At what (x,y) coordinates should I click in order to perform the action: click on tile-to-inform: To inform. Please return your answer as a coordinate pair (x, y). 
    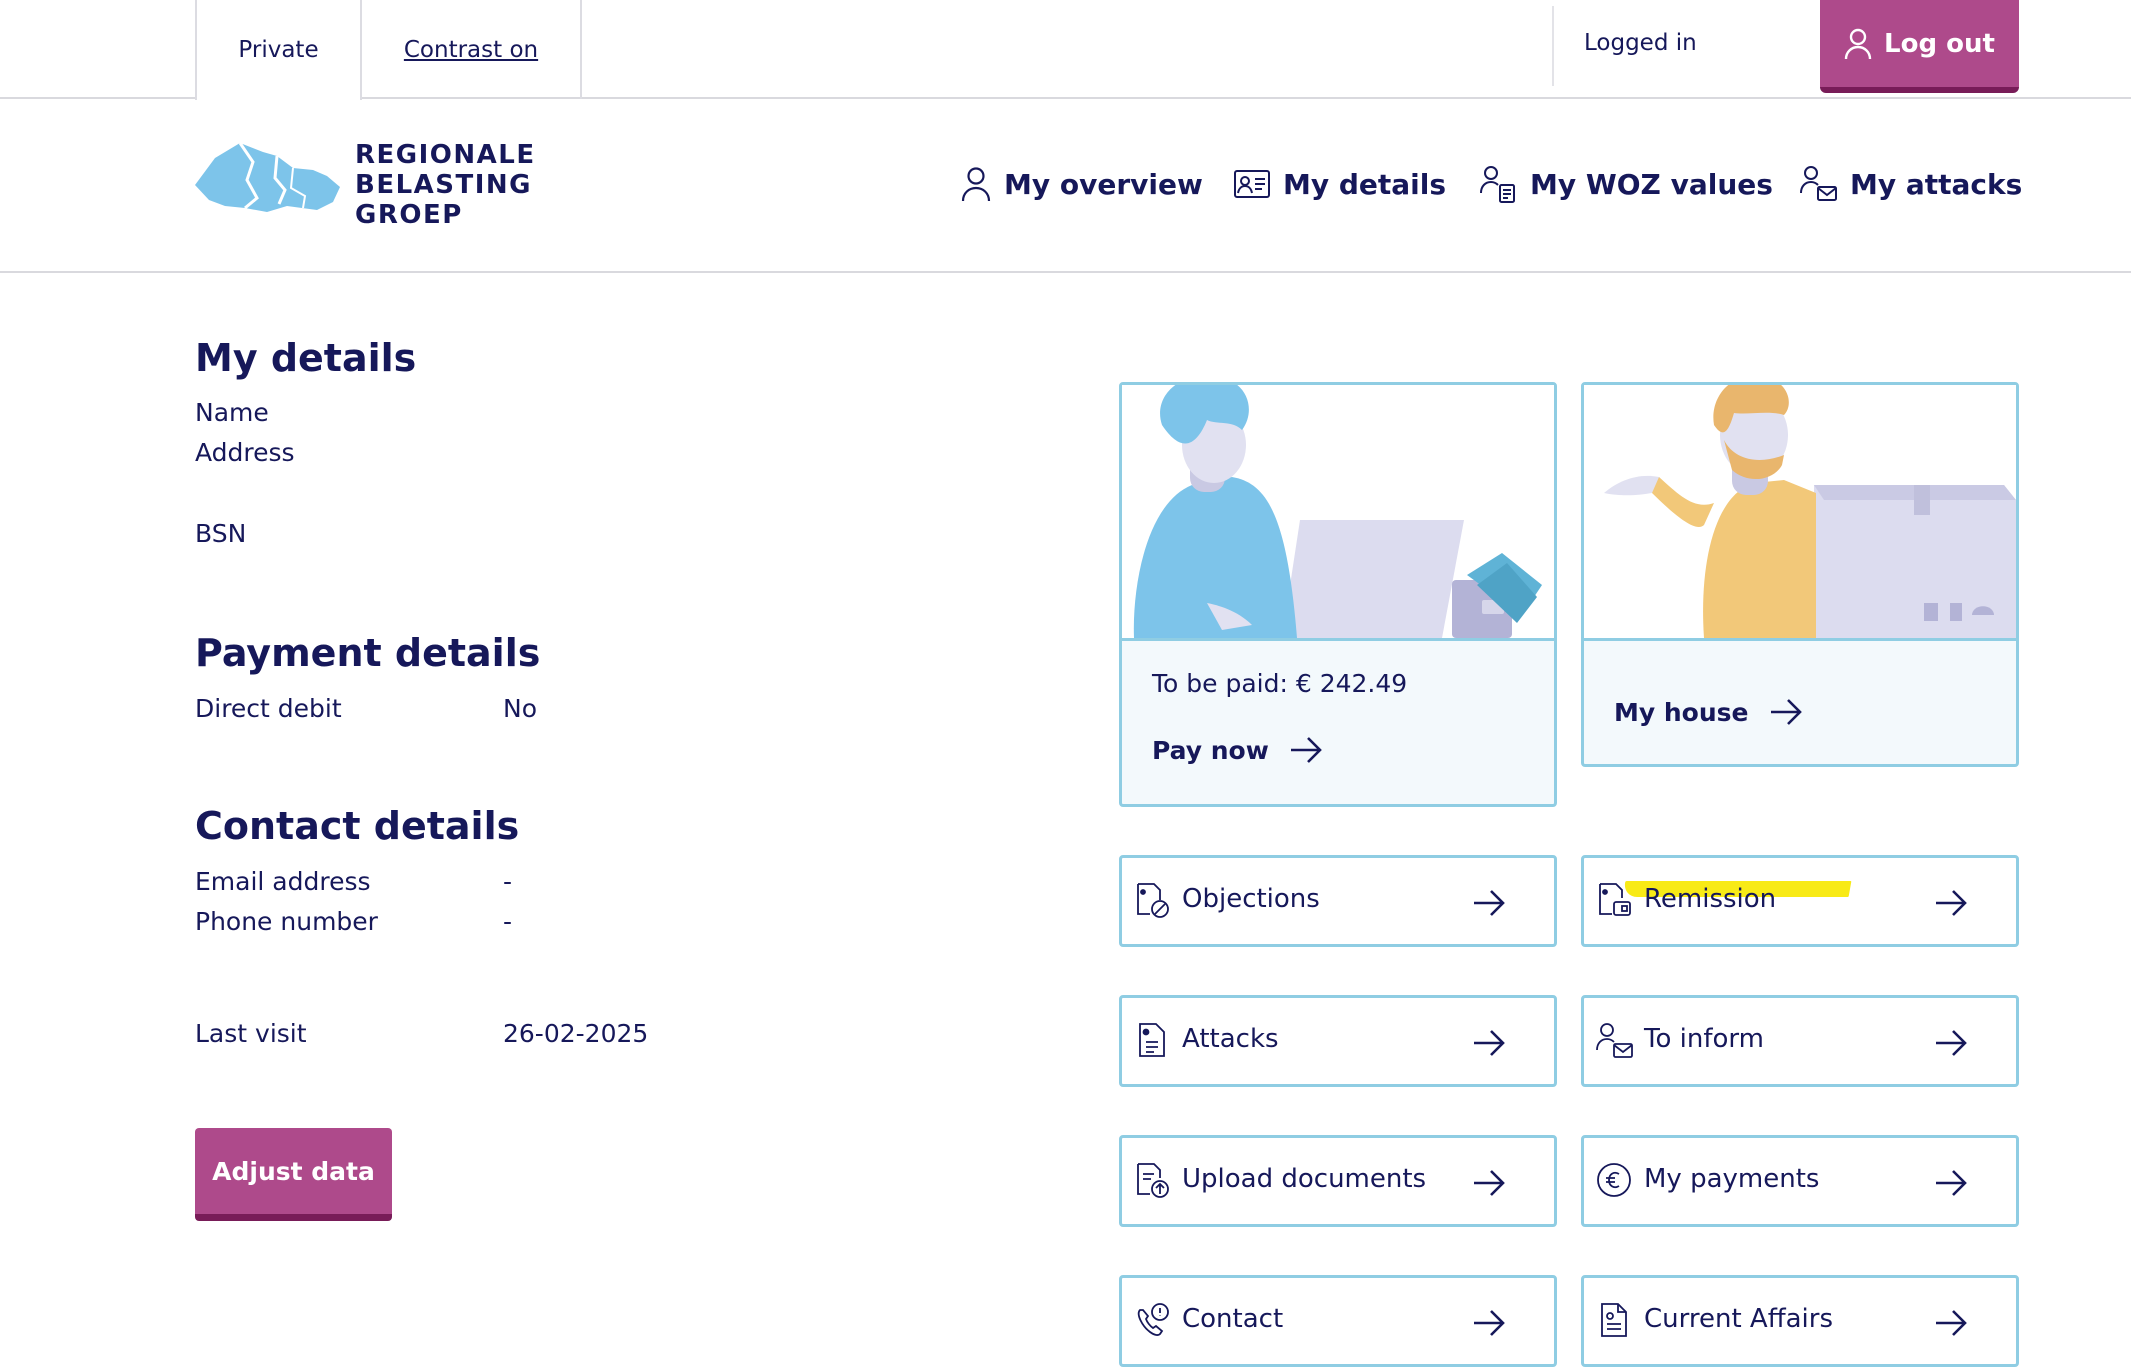
    Looking at the image, I should click on (1800, 1041).